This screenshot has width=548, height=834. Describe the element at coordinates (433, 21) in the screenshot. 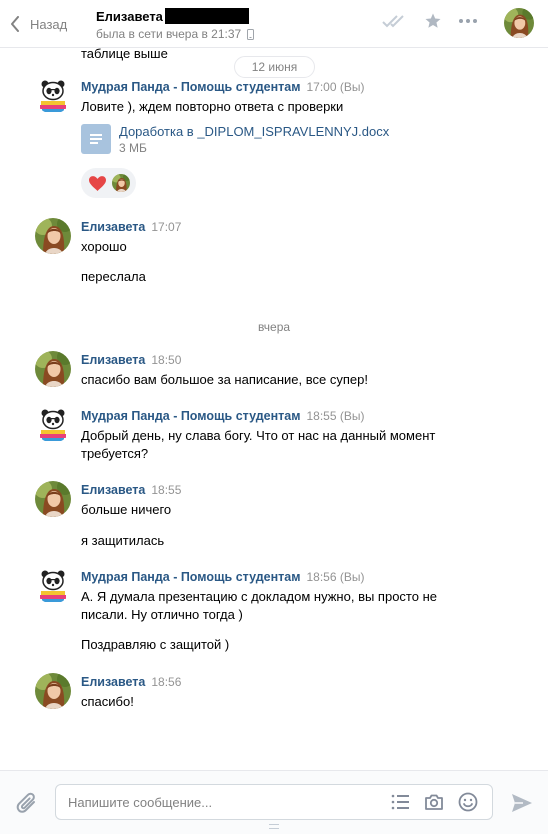

I see `star-icon` at that location.